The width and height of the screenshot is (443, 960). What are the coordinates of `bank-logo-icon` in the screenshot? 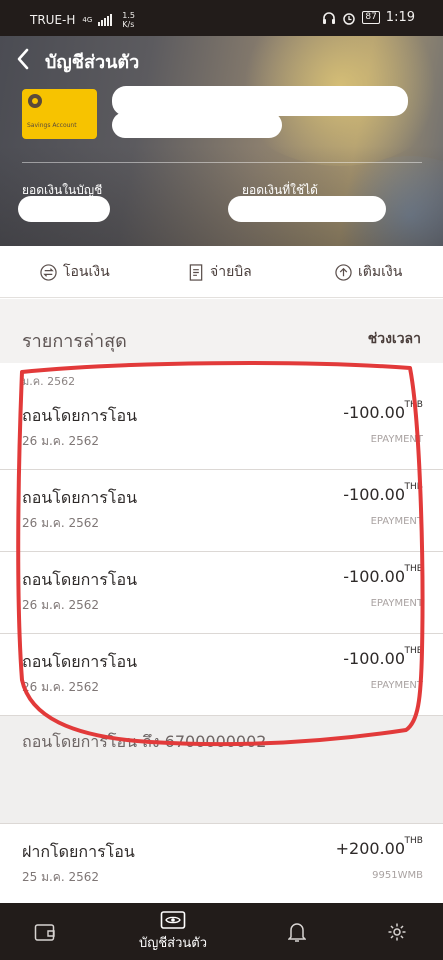 It's located at (35, 101).